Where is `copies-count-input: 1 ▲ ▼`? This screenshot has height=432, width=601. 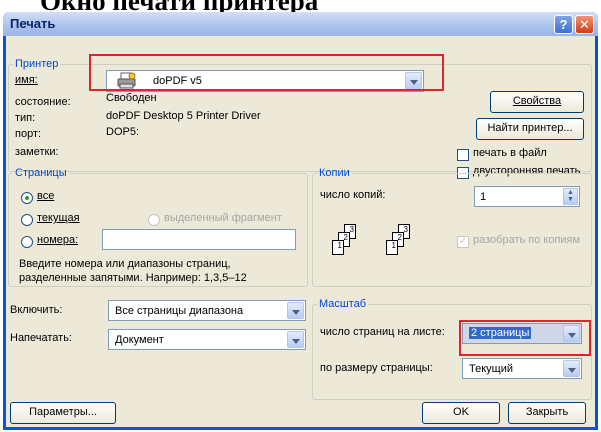 copies-count-input: 1 ▲ ▼ is located at coordinates (527, 196).